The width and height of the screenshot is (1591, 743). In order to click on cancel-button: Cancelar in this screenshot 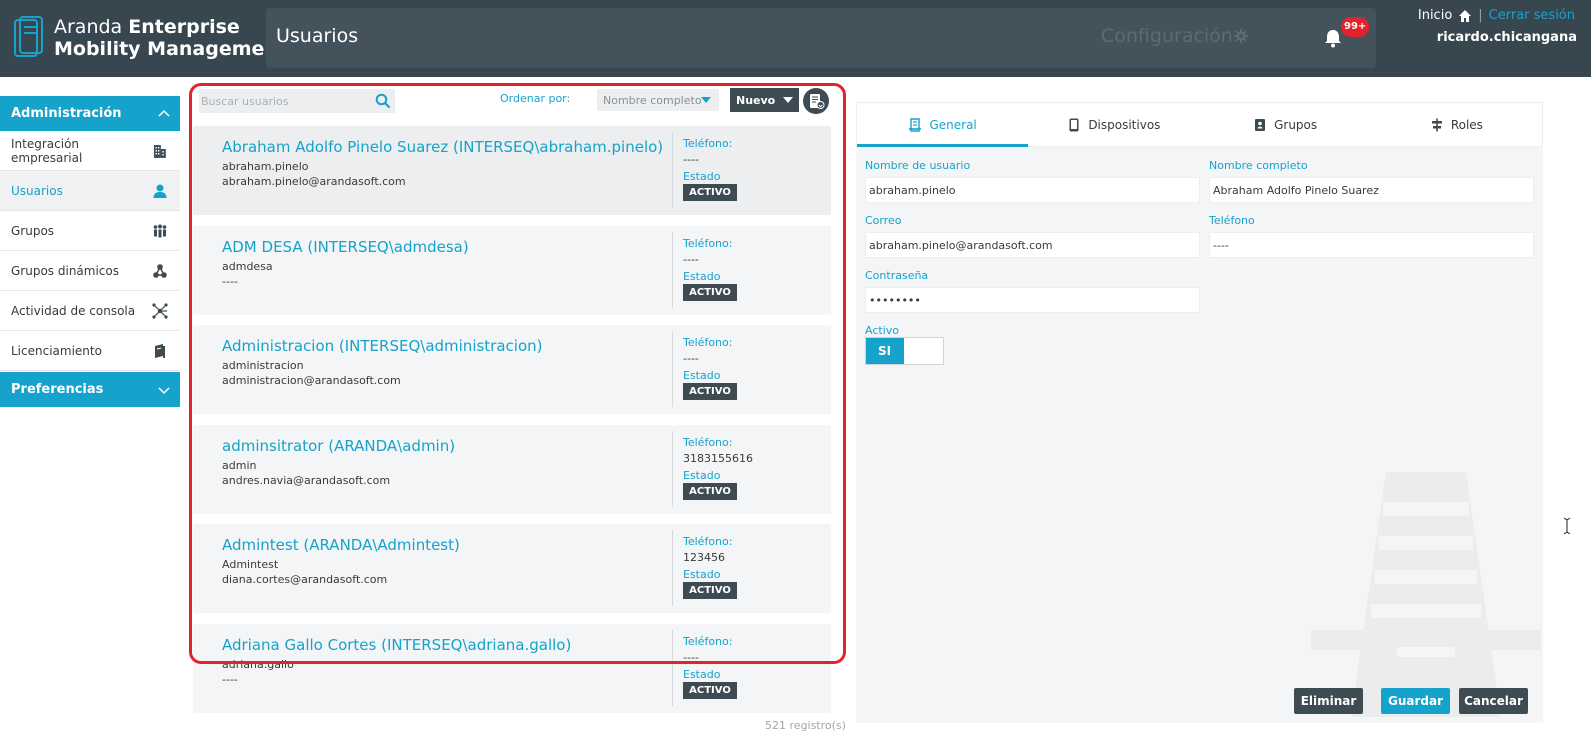, I will do `click(1493, 701)`.